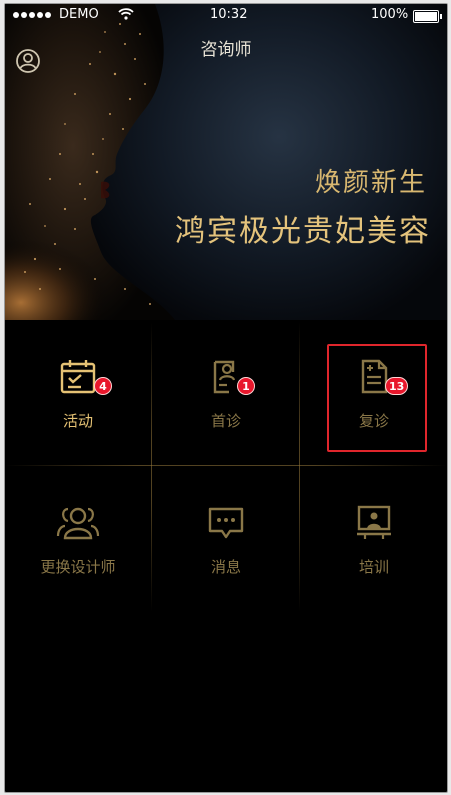 This screenshot has width=451, height=795. I want to click on menu-item-label: 更换设计师, so click(78, 567).